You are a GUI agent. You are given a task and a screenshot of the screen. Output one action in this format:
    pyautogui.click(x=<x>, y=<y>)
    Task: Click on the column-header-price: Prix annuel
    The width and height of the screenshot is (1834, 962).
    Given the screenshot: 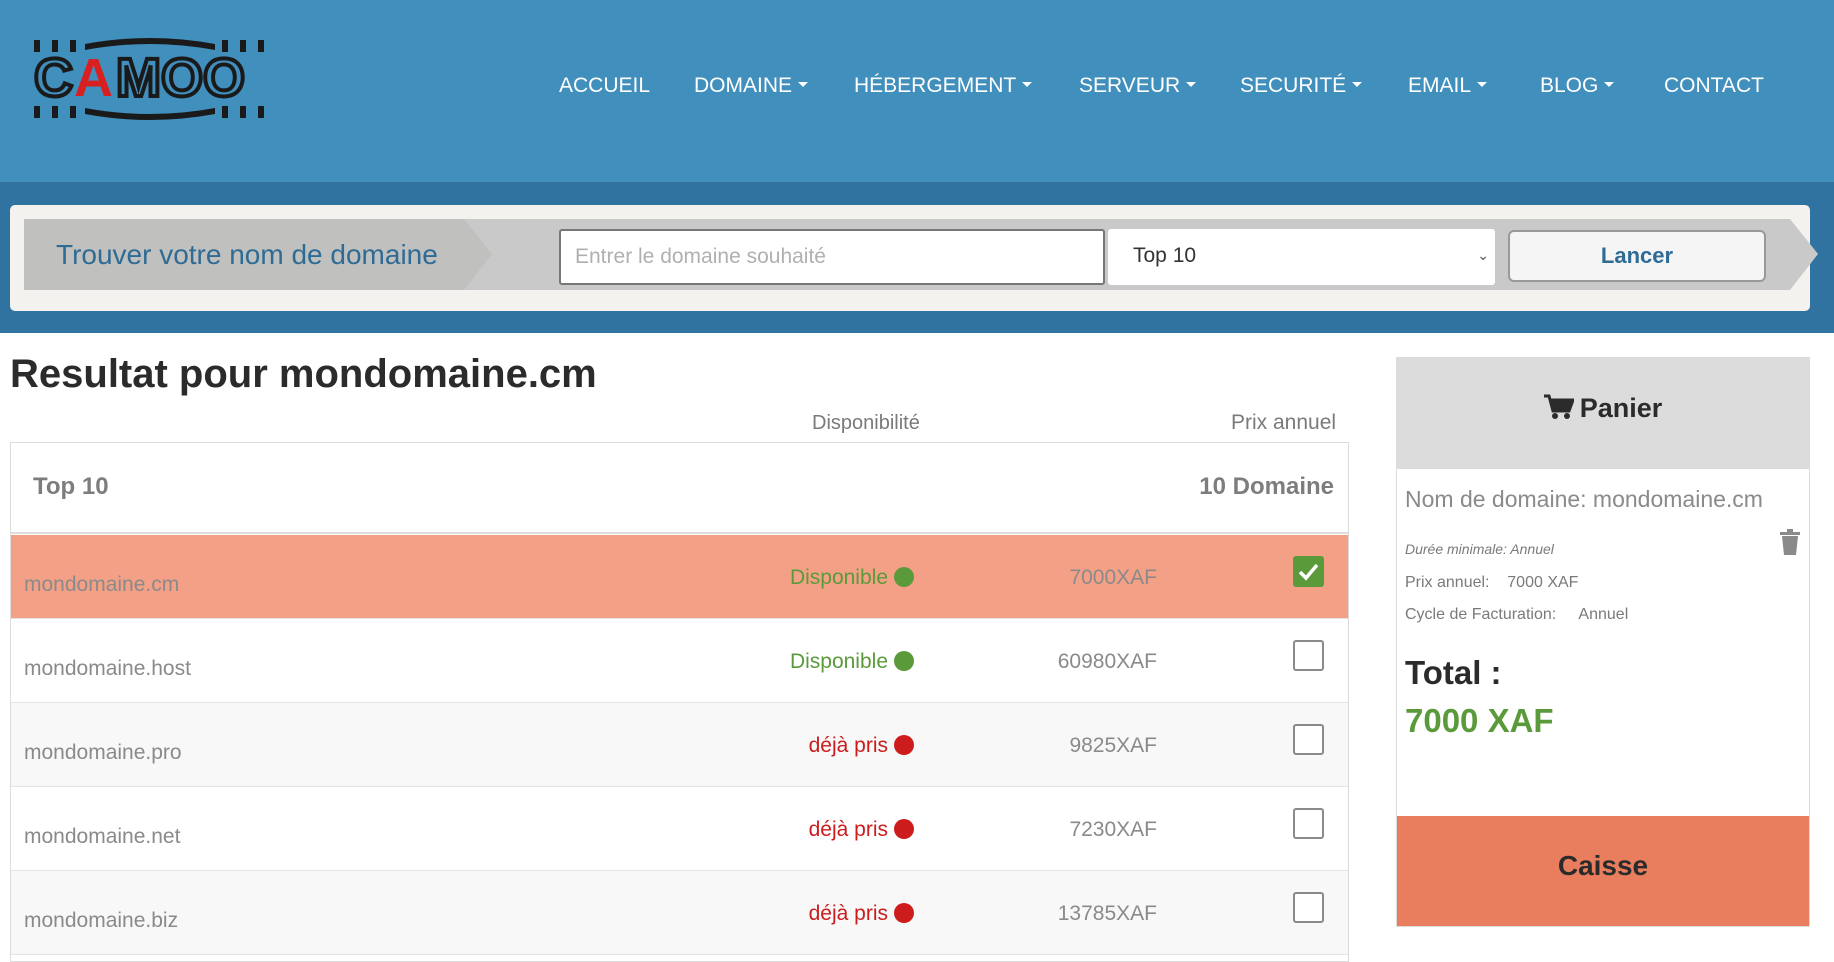 What is the action you would take?
    pyautogui.click(x=1284, y=422)
    